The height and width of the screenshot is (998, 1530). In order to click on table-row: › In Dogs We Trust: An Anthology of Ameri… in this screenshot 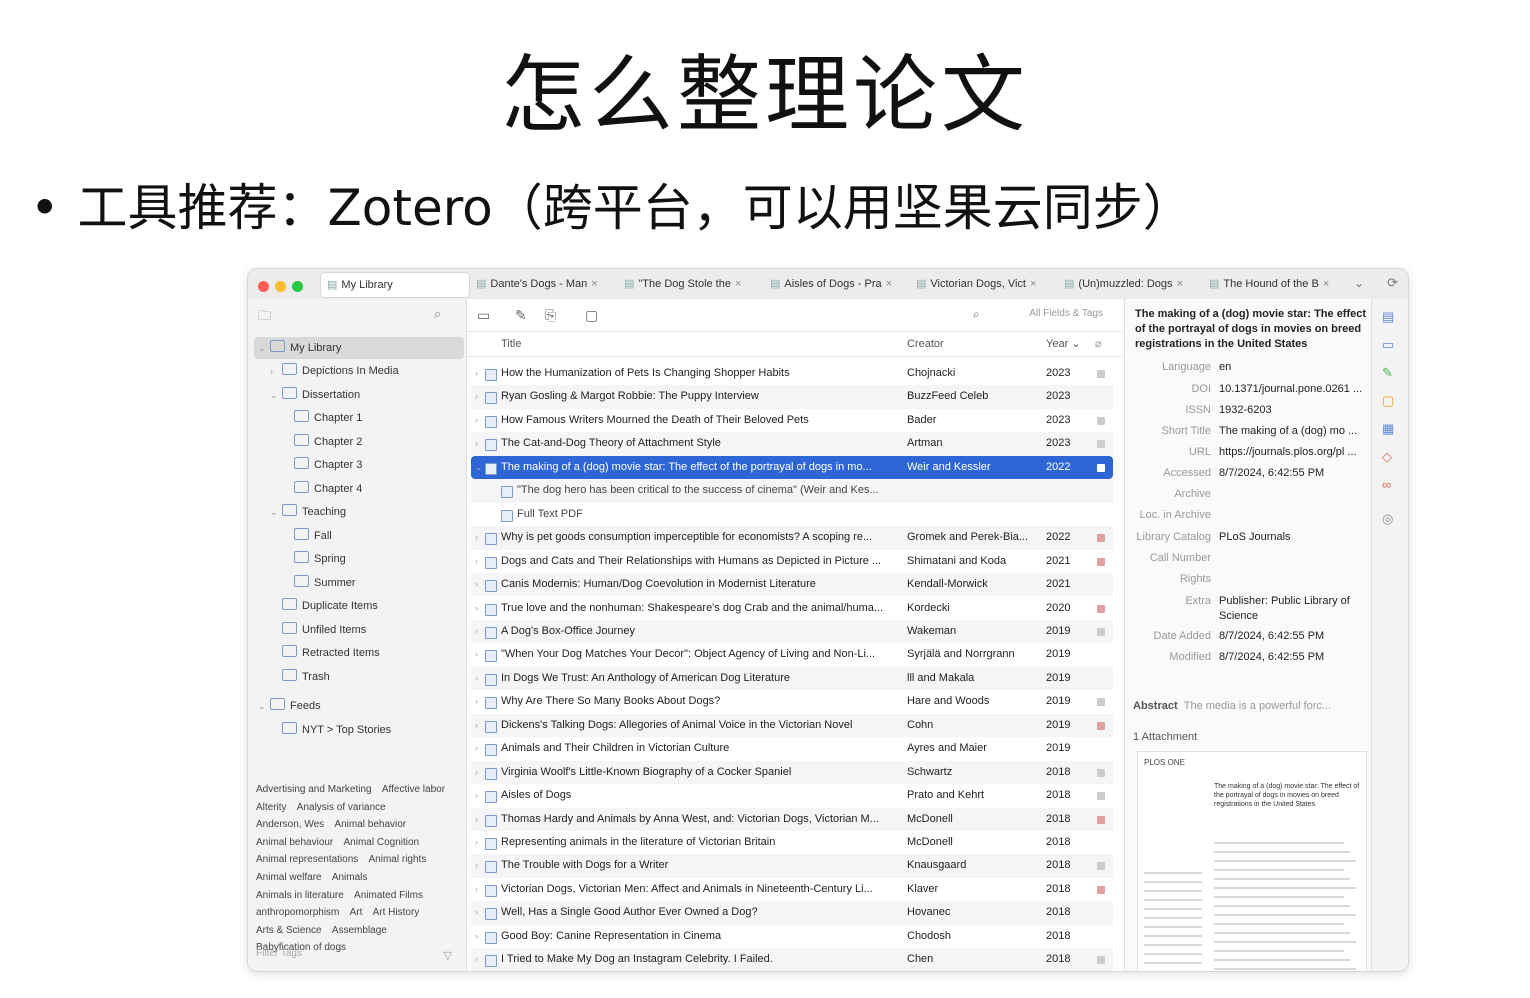, I will do `click(792, 678)`.